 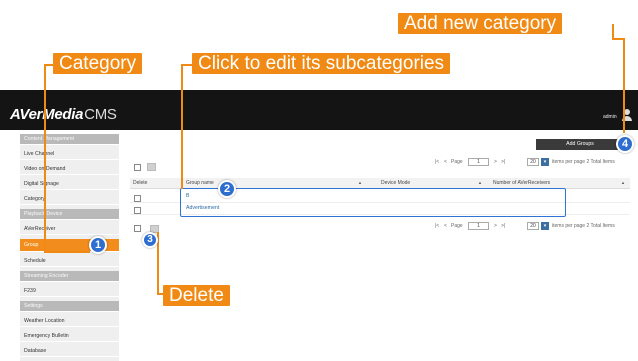 What do you see at coordinates (69, 336) in the screenshot?
I see `sidebar-item-emergency-bulletin: Emergency Bulletin` at bounding box center [69, 336].